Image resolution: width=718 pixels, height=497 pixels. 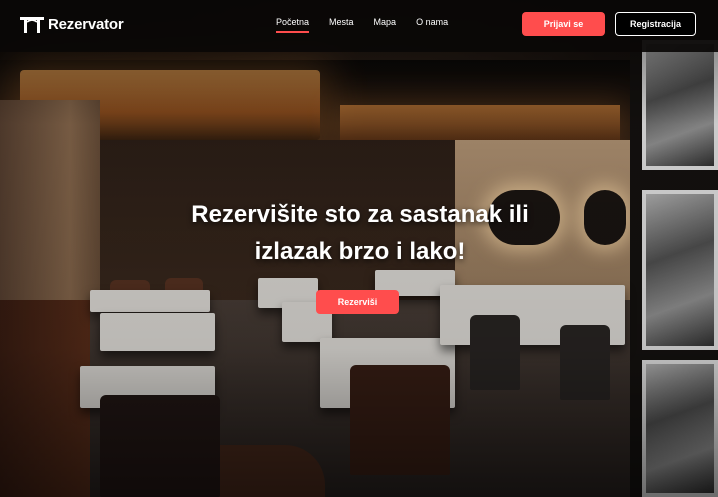 What do you see at coordinates (432, 22) in the screenshot?
I see `nav-link-o-nama: O nama` at bounding box center [432, 22].